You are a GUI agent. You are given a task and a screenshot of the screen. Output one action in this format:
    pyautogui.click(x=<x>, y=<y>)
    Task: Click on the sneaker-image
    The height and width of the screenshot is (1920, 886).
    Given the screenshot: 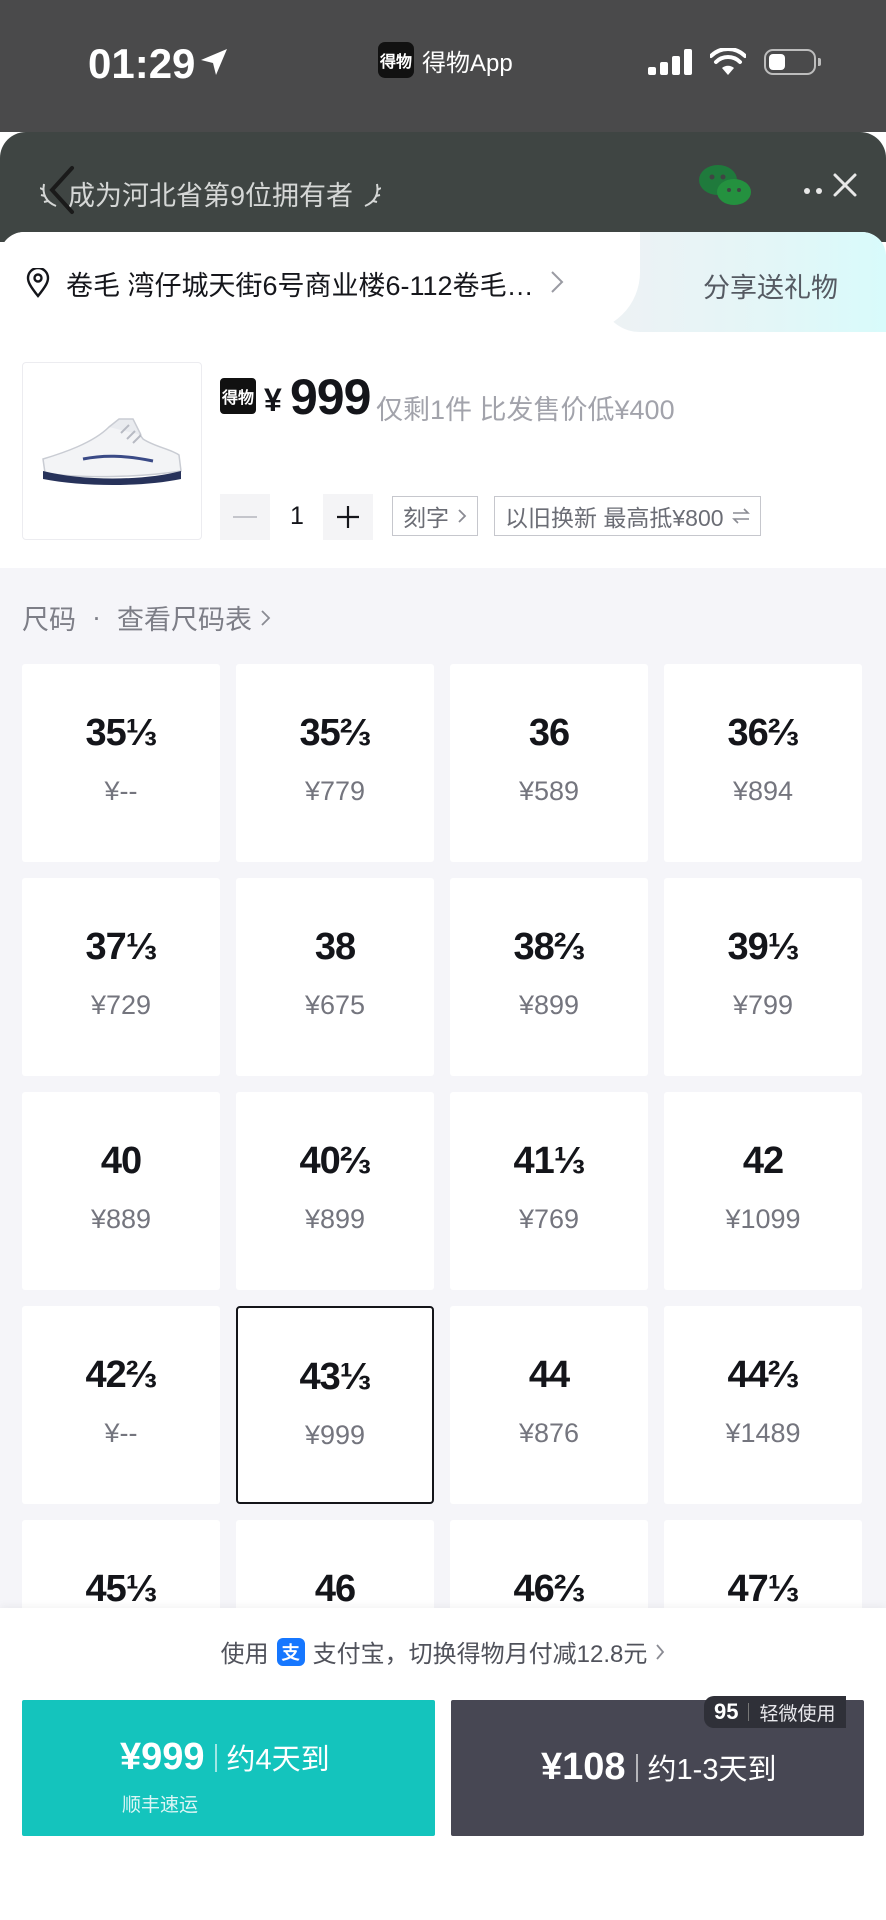 What is the action you would take?
    pyautogui.click(x=112, y=451)
    